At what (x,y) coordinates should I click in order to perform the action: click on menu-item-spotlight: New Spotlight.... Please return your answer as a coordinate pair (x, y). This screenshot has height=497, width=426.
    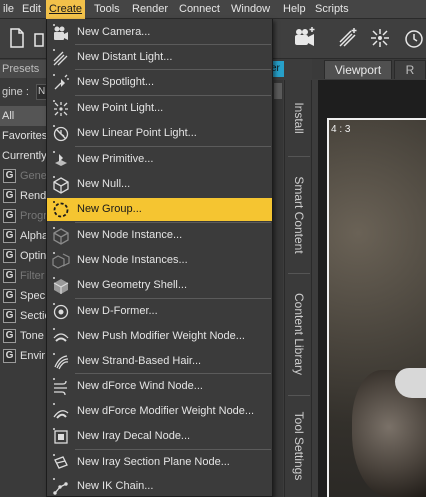
    Looking at the image, I should click on (159, 82).